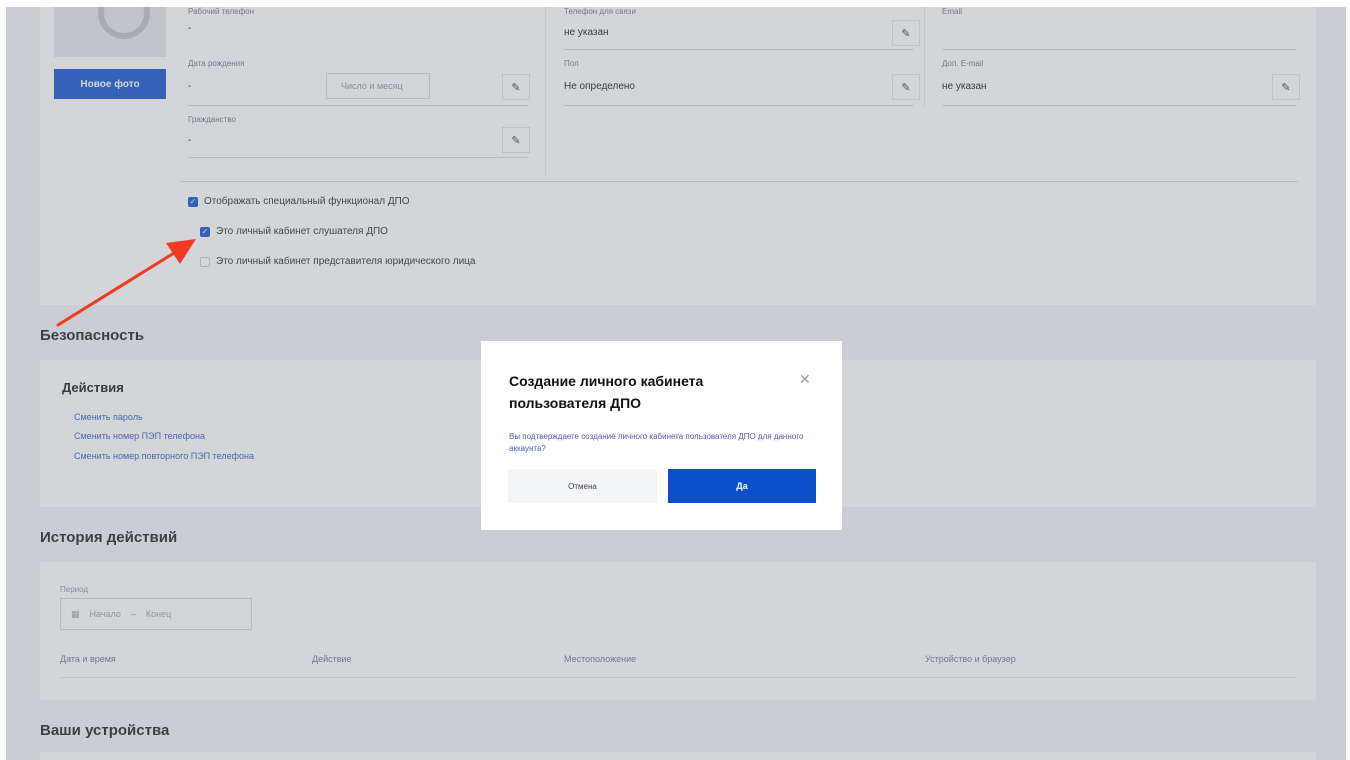 This screenshot has height=760, width=1350. Describe the element at coordinates (742, 486) in the screenshot. I see `confirm-button: Да` at that location.